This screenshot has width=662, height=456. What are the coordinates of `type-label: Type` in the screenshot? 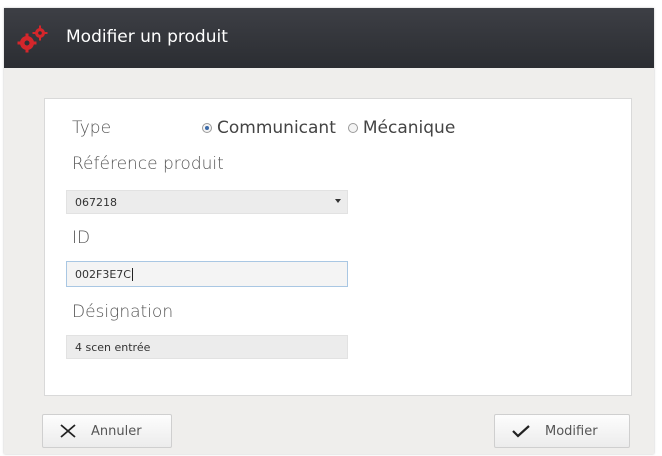 It's located at (92, 128).